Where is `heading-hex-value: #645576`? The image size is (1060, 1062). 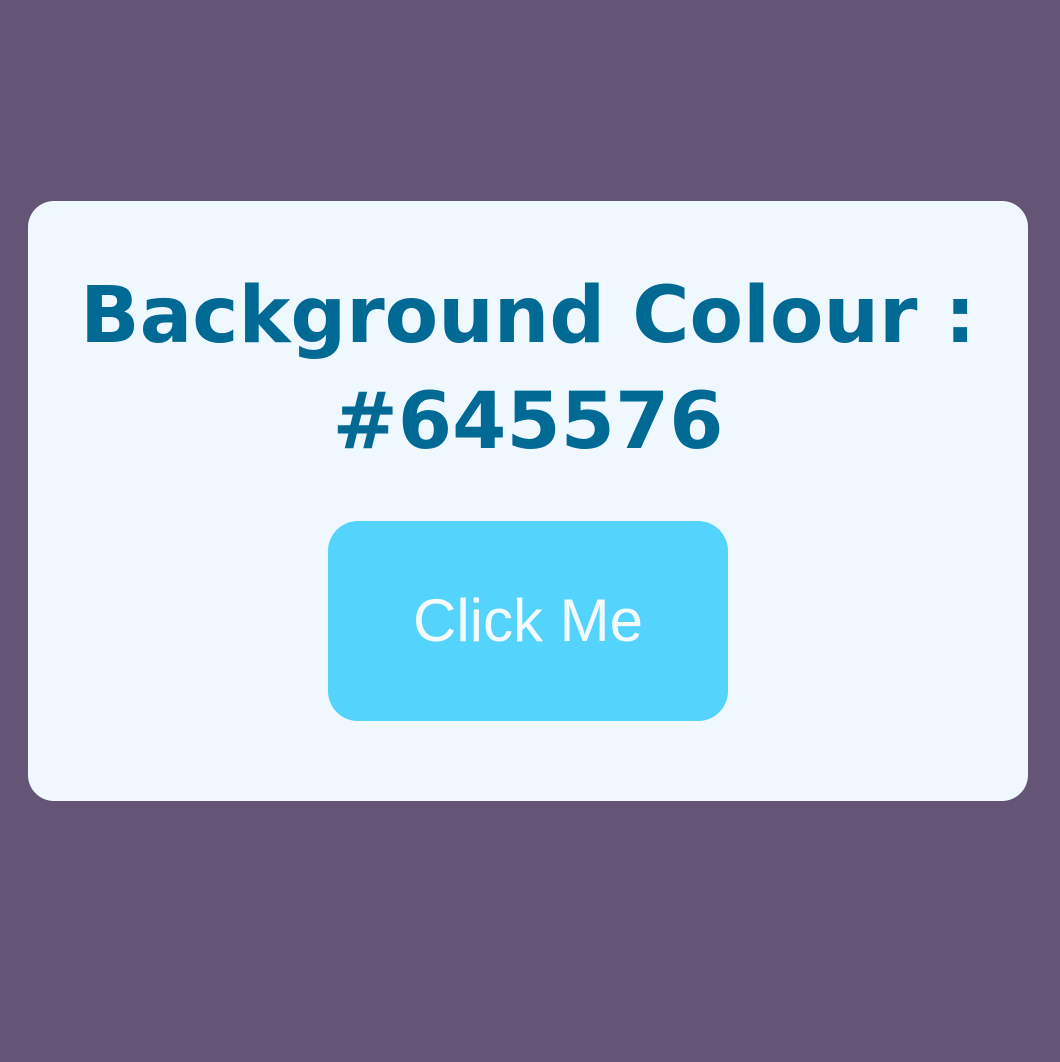 heading-hex-value: #645576 is located at coordinates (528, 422).